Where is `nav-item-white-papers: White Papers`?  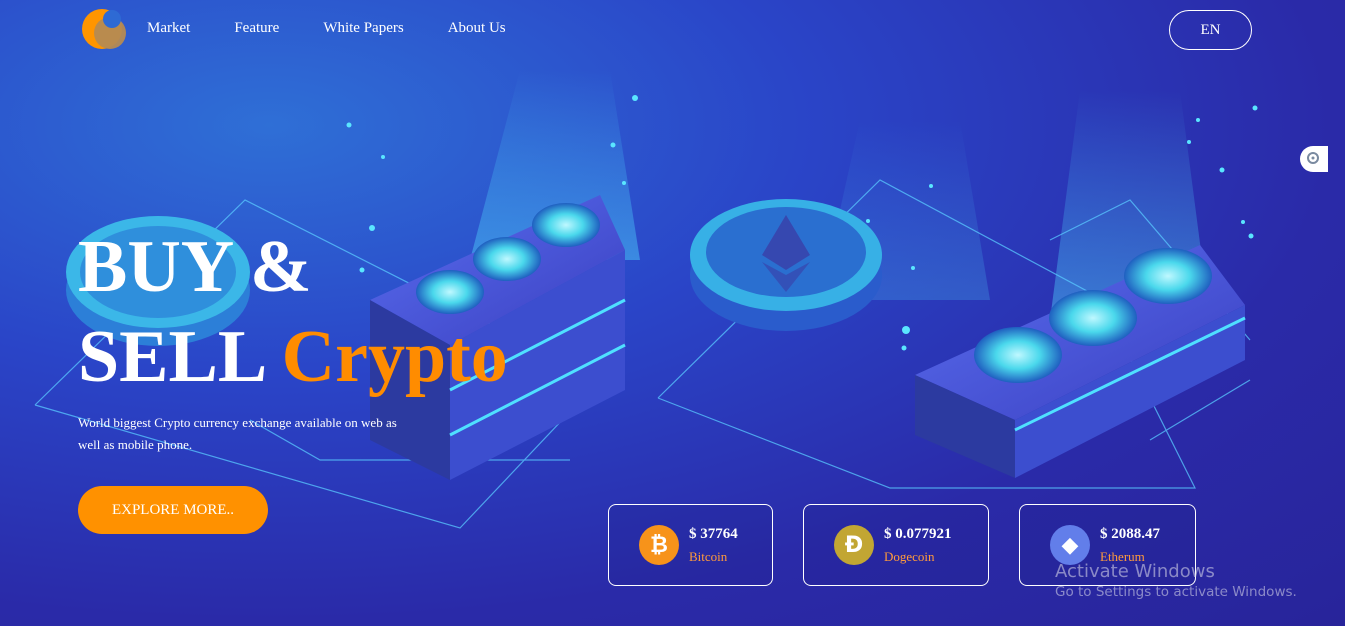
nav-item-white-papers: White Papers is located at coordinates (363, 28).